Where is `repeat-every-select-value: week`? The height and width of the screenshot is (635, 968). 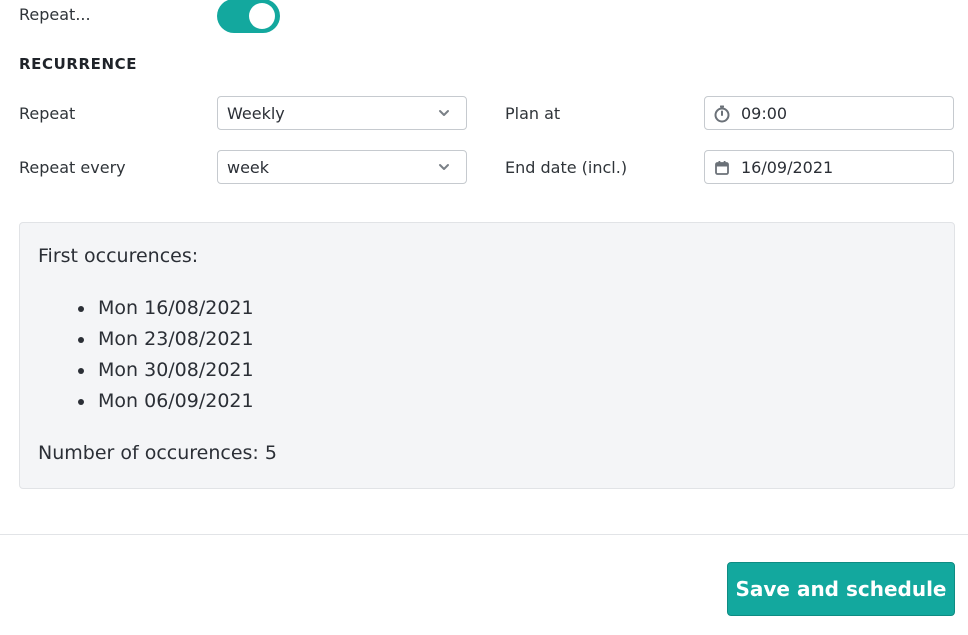
repeat-every-select-value: week is located at coordinates (248, 167).